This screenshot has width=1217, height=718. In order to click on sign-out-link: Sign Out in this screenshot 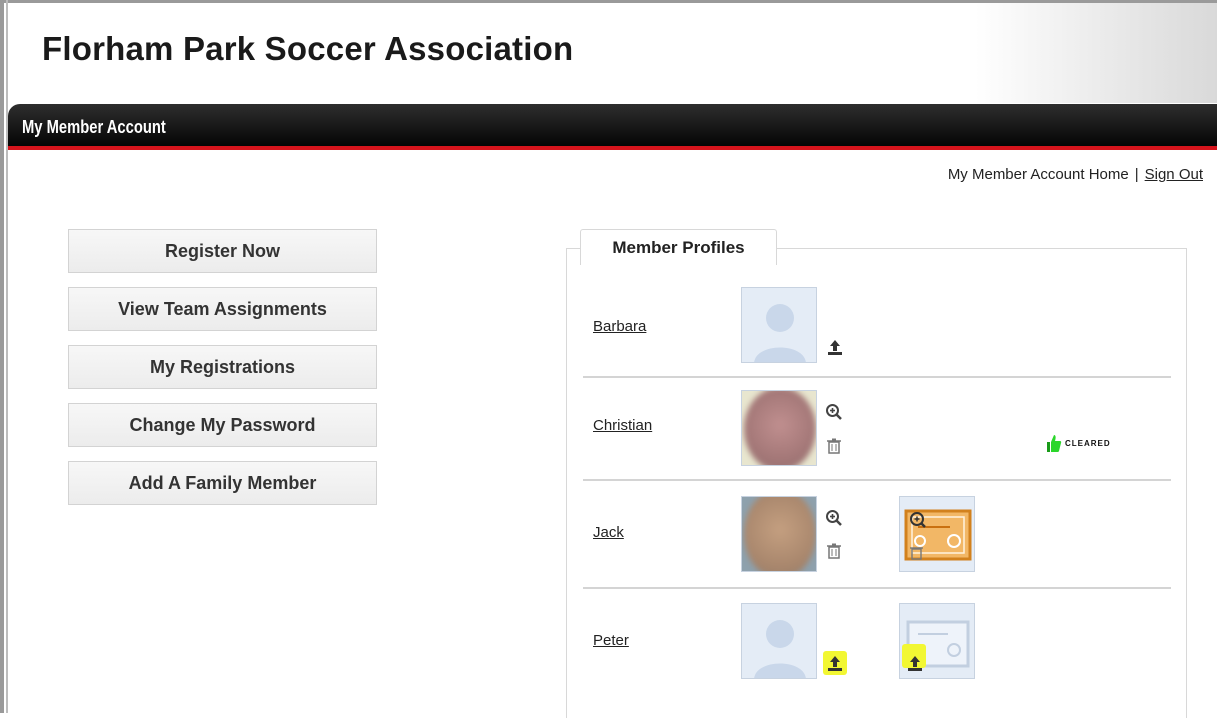, I will do `click(1174, 174)`.